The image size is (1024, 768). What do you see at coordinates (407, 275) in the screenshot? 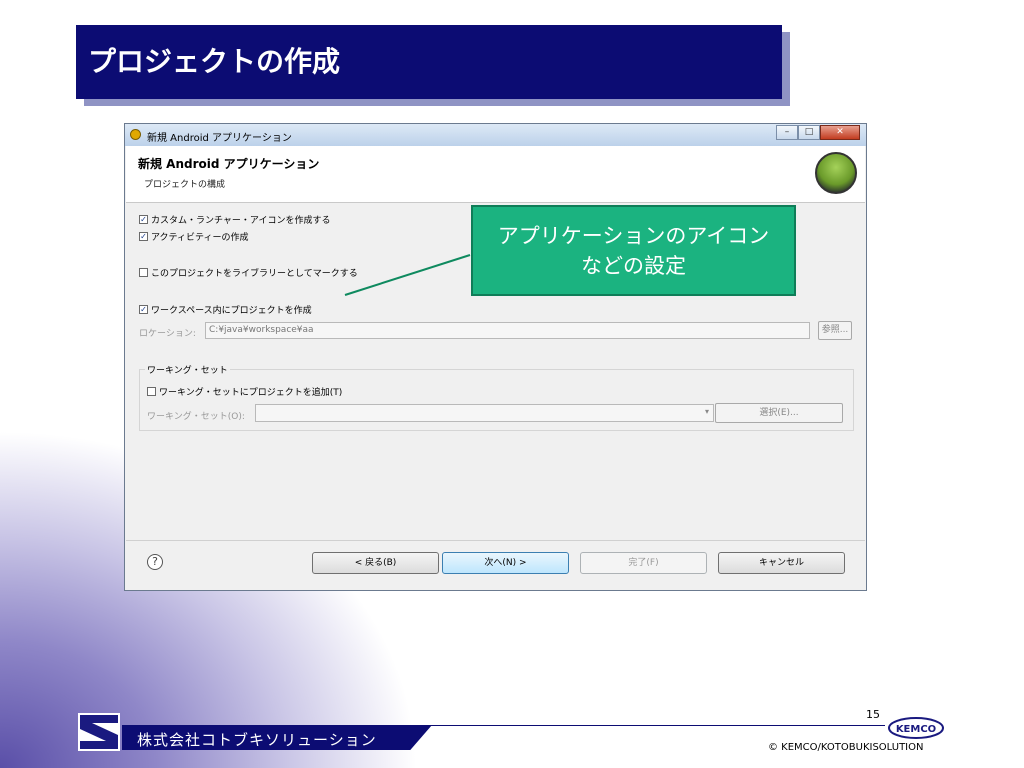
I see `callout-pointer-line` at bounding box center [407, 275].